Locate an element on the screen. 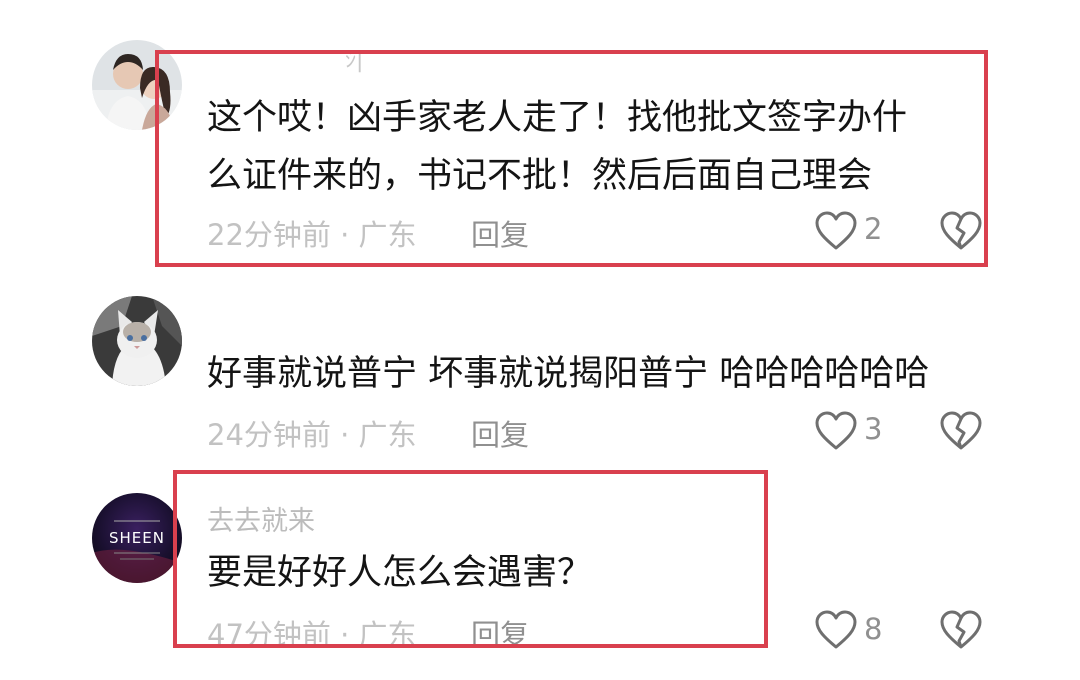 The width and height of the screenshot is (1080, 680). comment-text-line: 么证件来的，书记不批！然后后面自己理会 is located at coordinates (540, 176).